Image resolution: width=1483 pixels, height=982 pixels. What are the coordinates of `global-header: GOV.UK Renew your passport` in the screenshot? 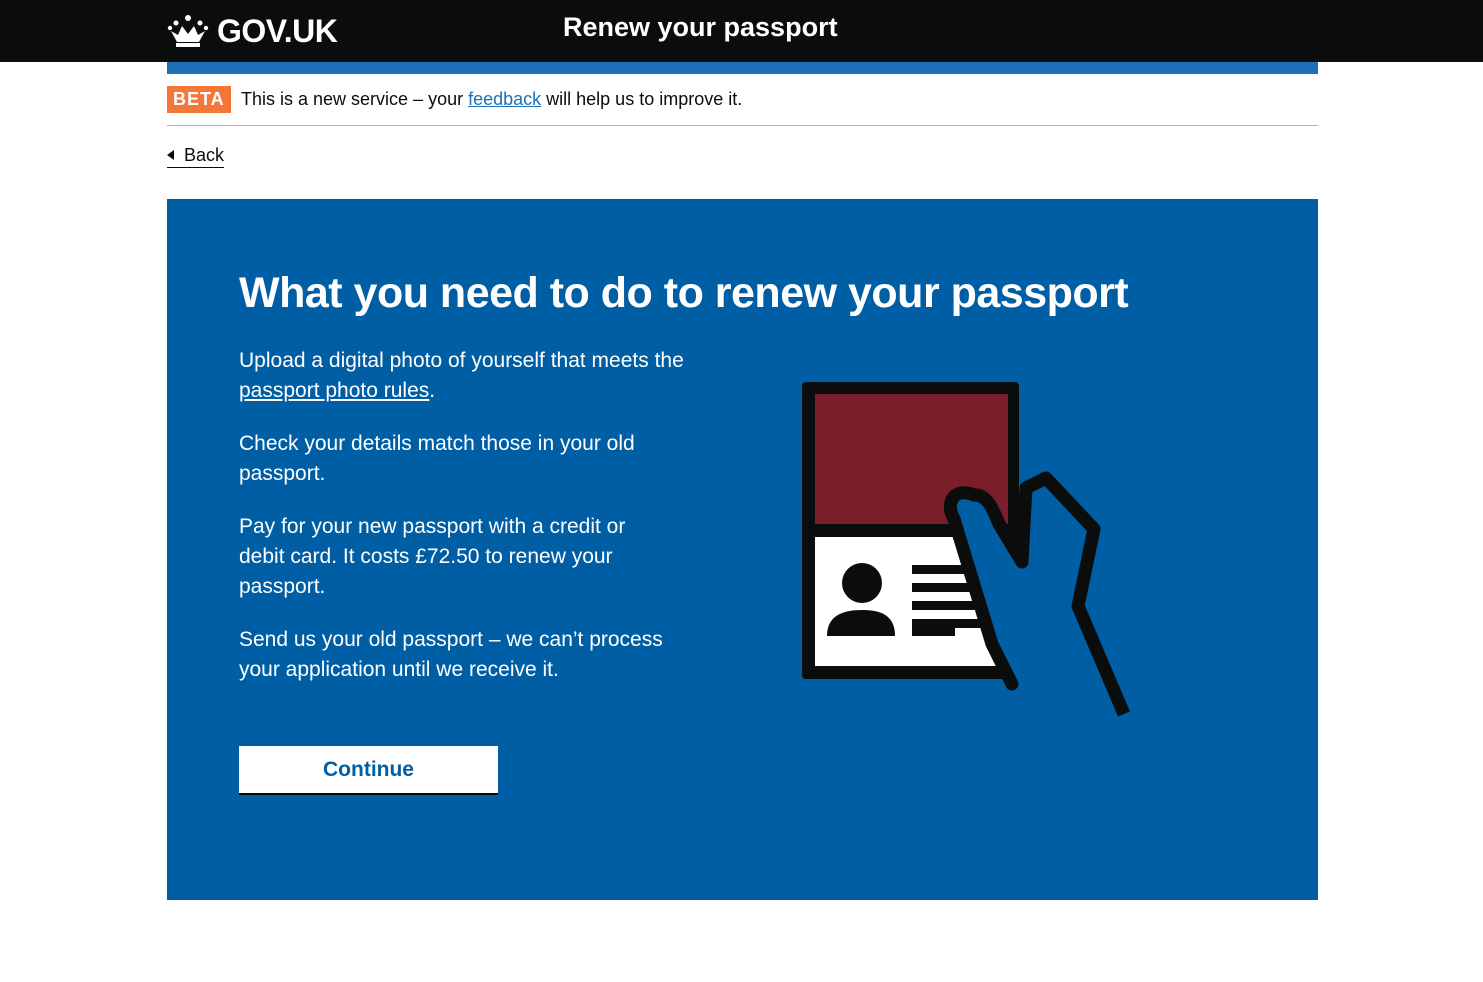 It's located at (741, 31).